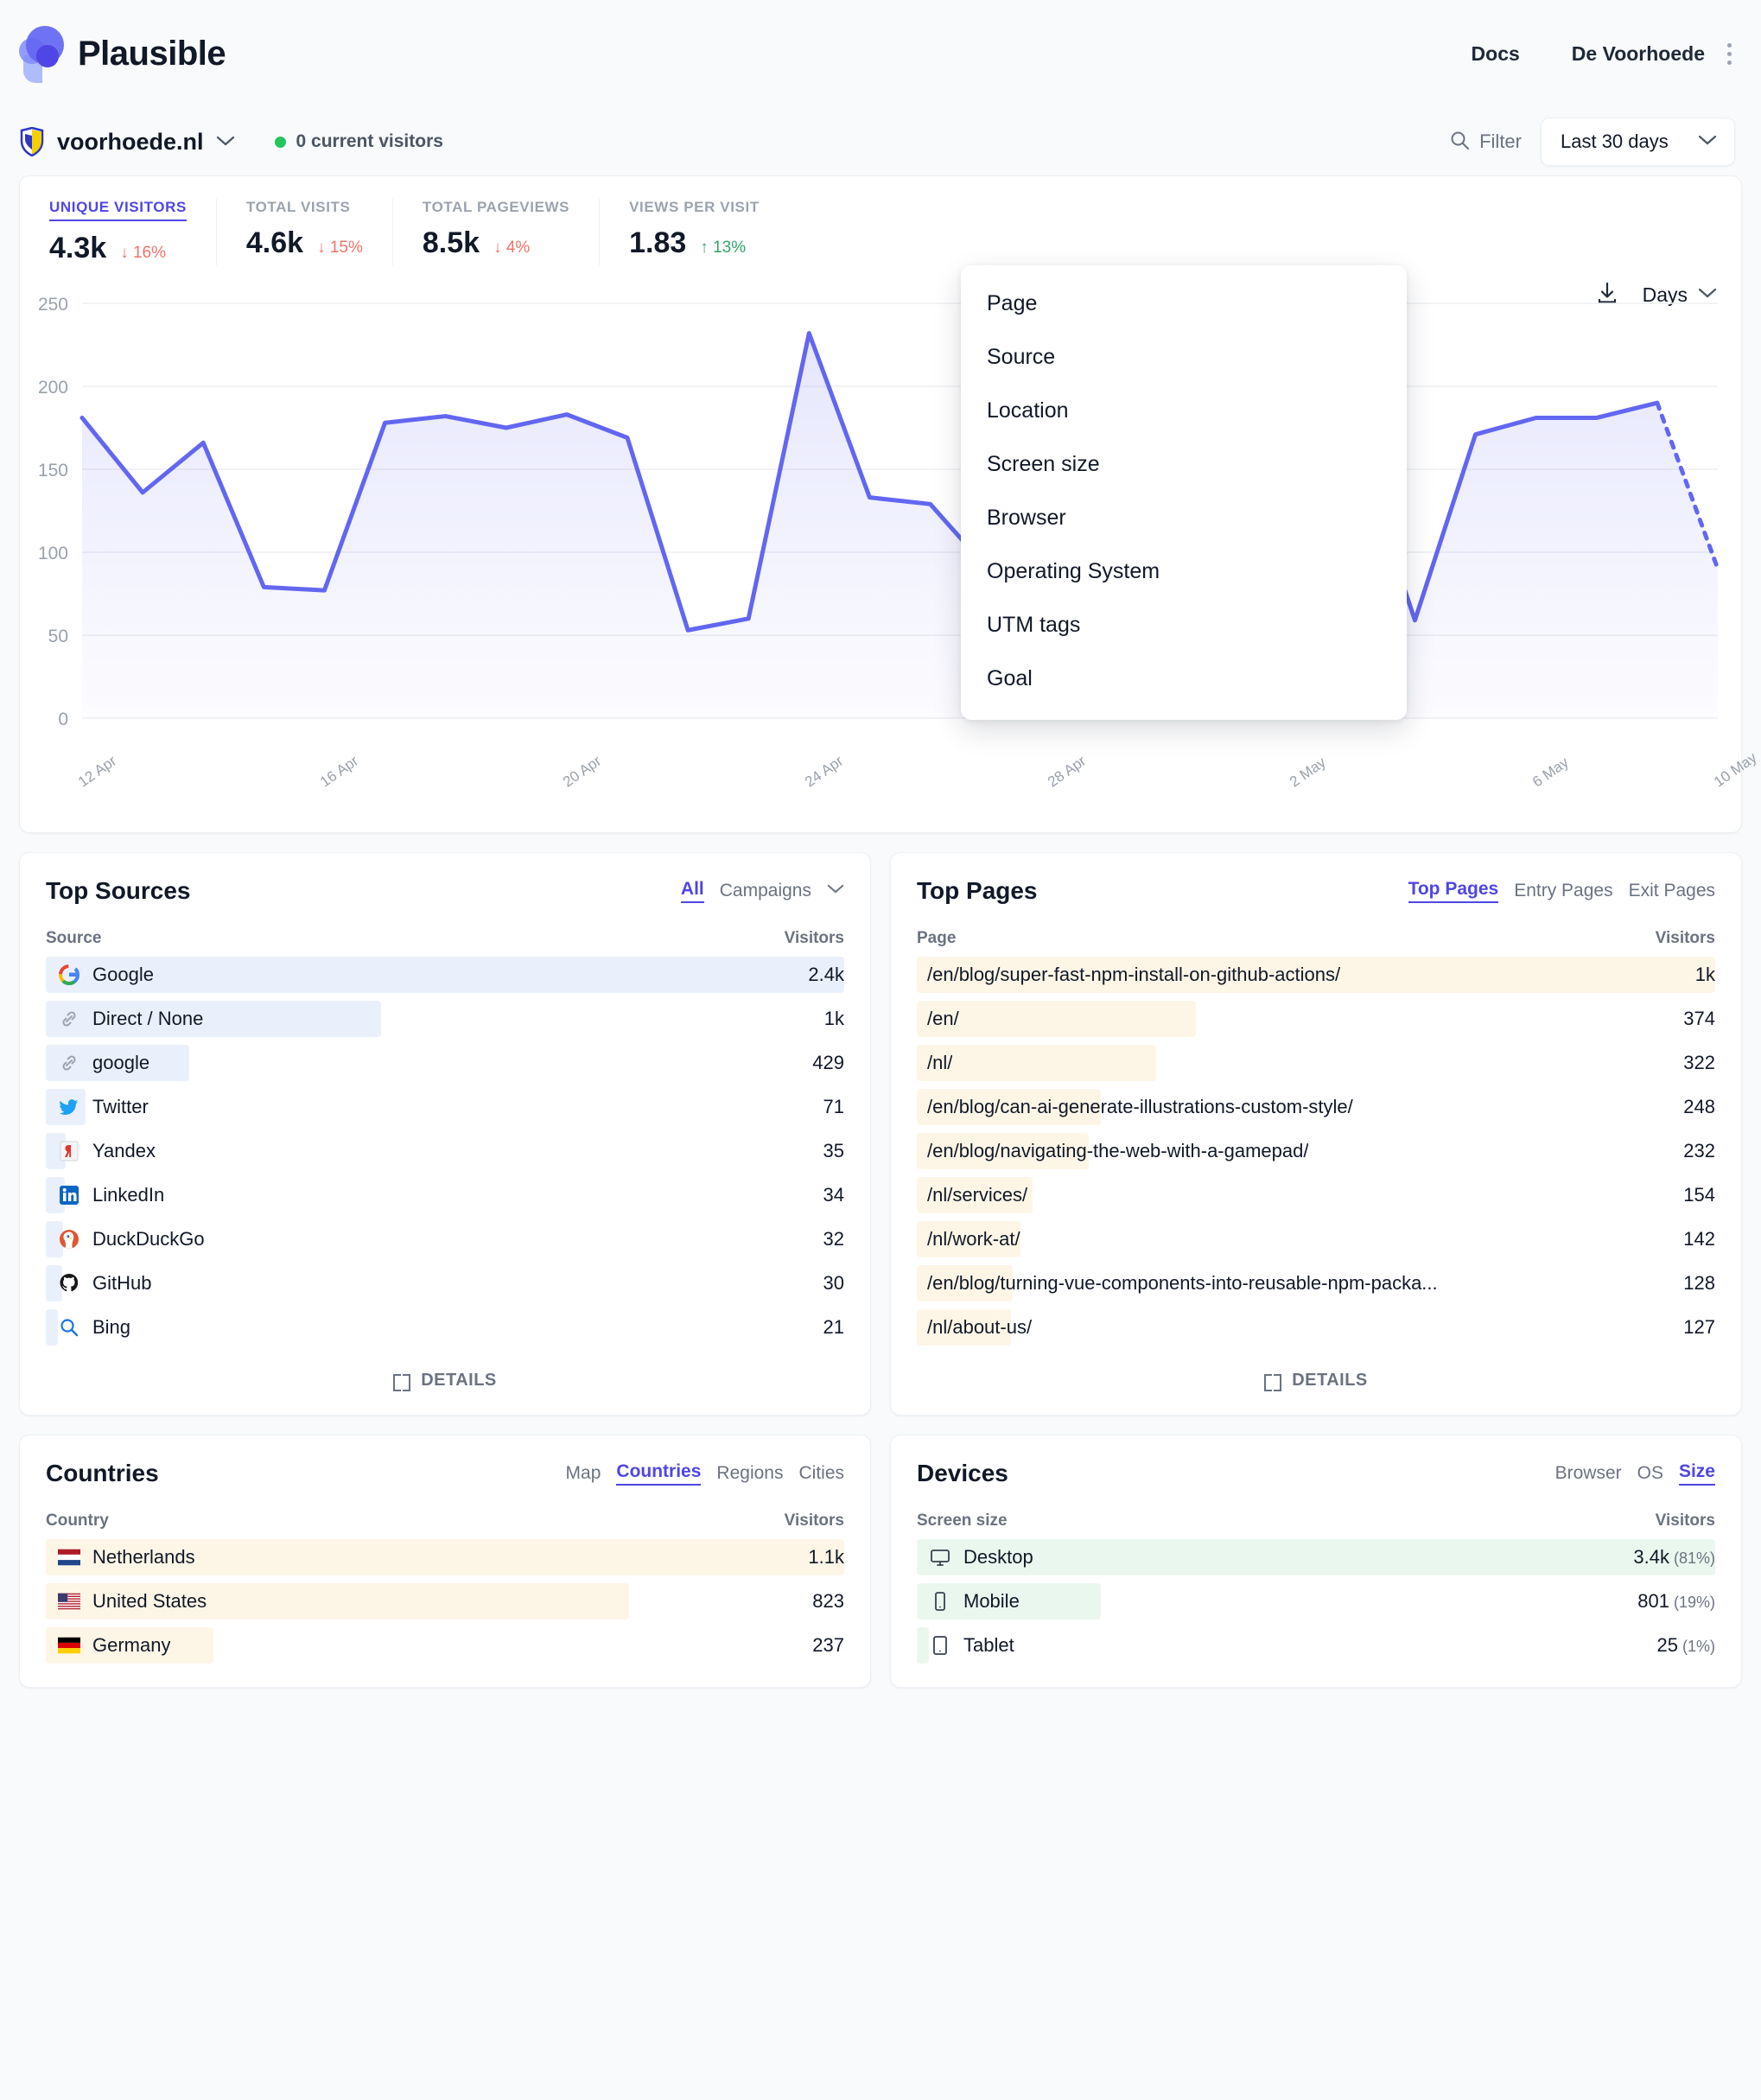 The width and height of the screenshot is (1761, 2100). I want to click on filter-menu-item: UTM tags, so click(1184, 625).